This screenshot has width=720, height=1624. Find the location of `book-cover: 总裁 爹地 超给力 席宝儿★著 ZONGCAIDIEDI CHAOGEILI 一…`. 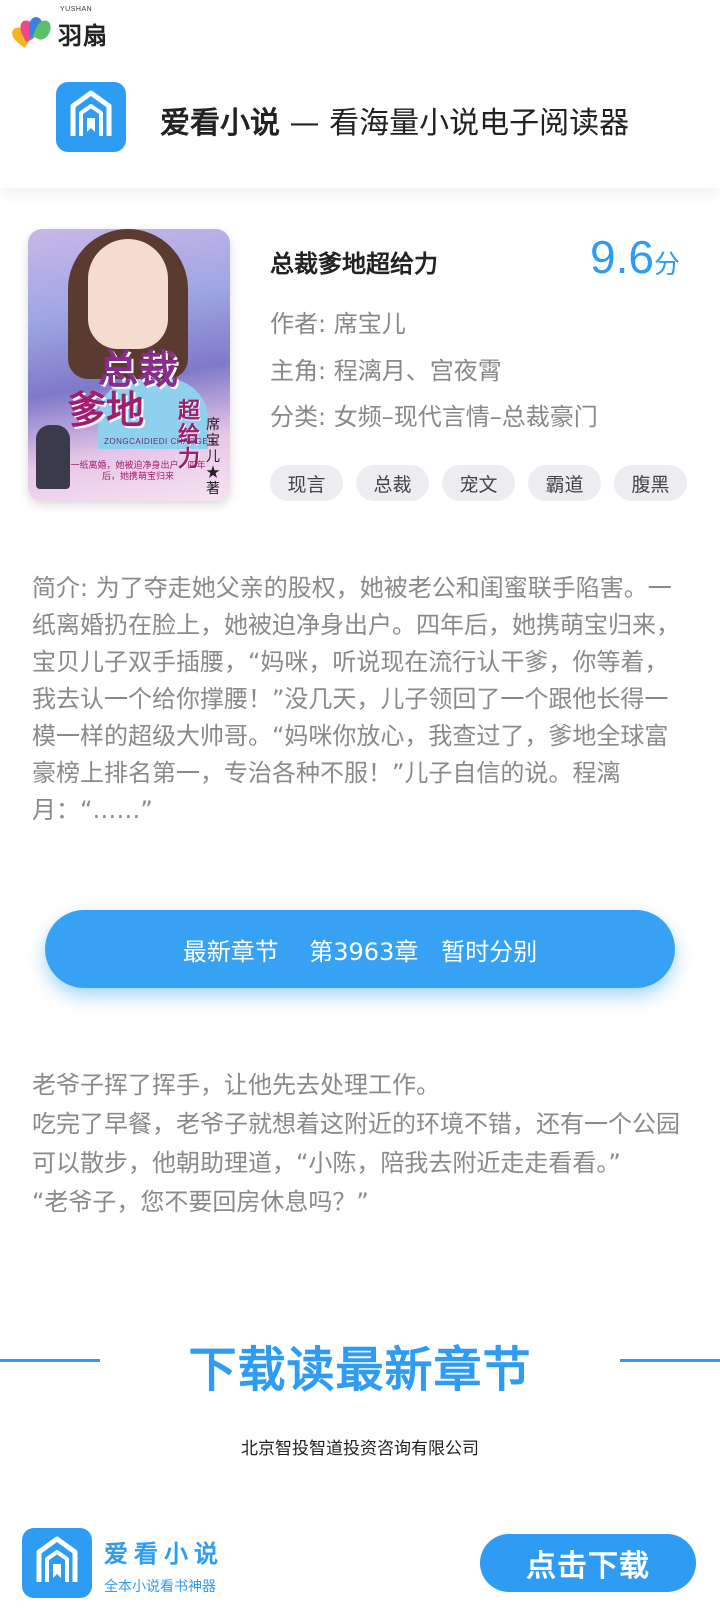

book-cover: 总裁 爹地 超给力 席宝儿★著 ZONGCAIDIEDI CHAOGEILI 一… is located at coordinates (129, 365).